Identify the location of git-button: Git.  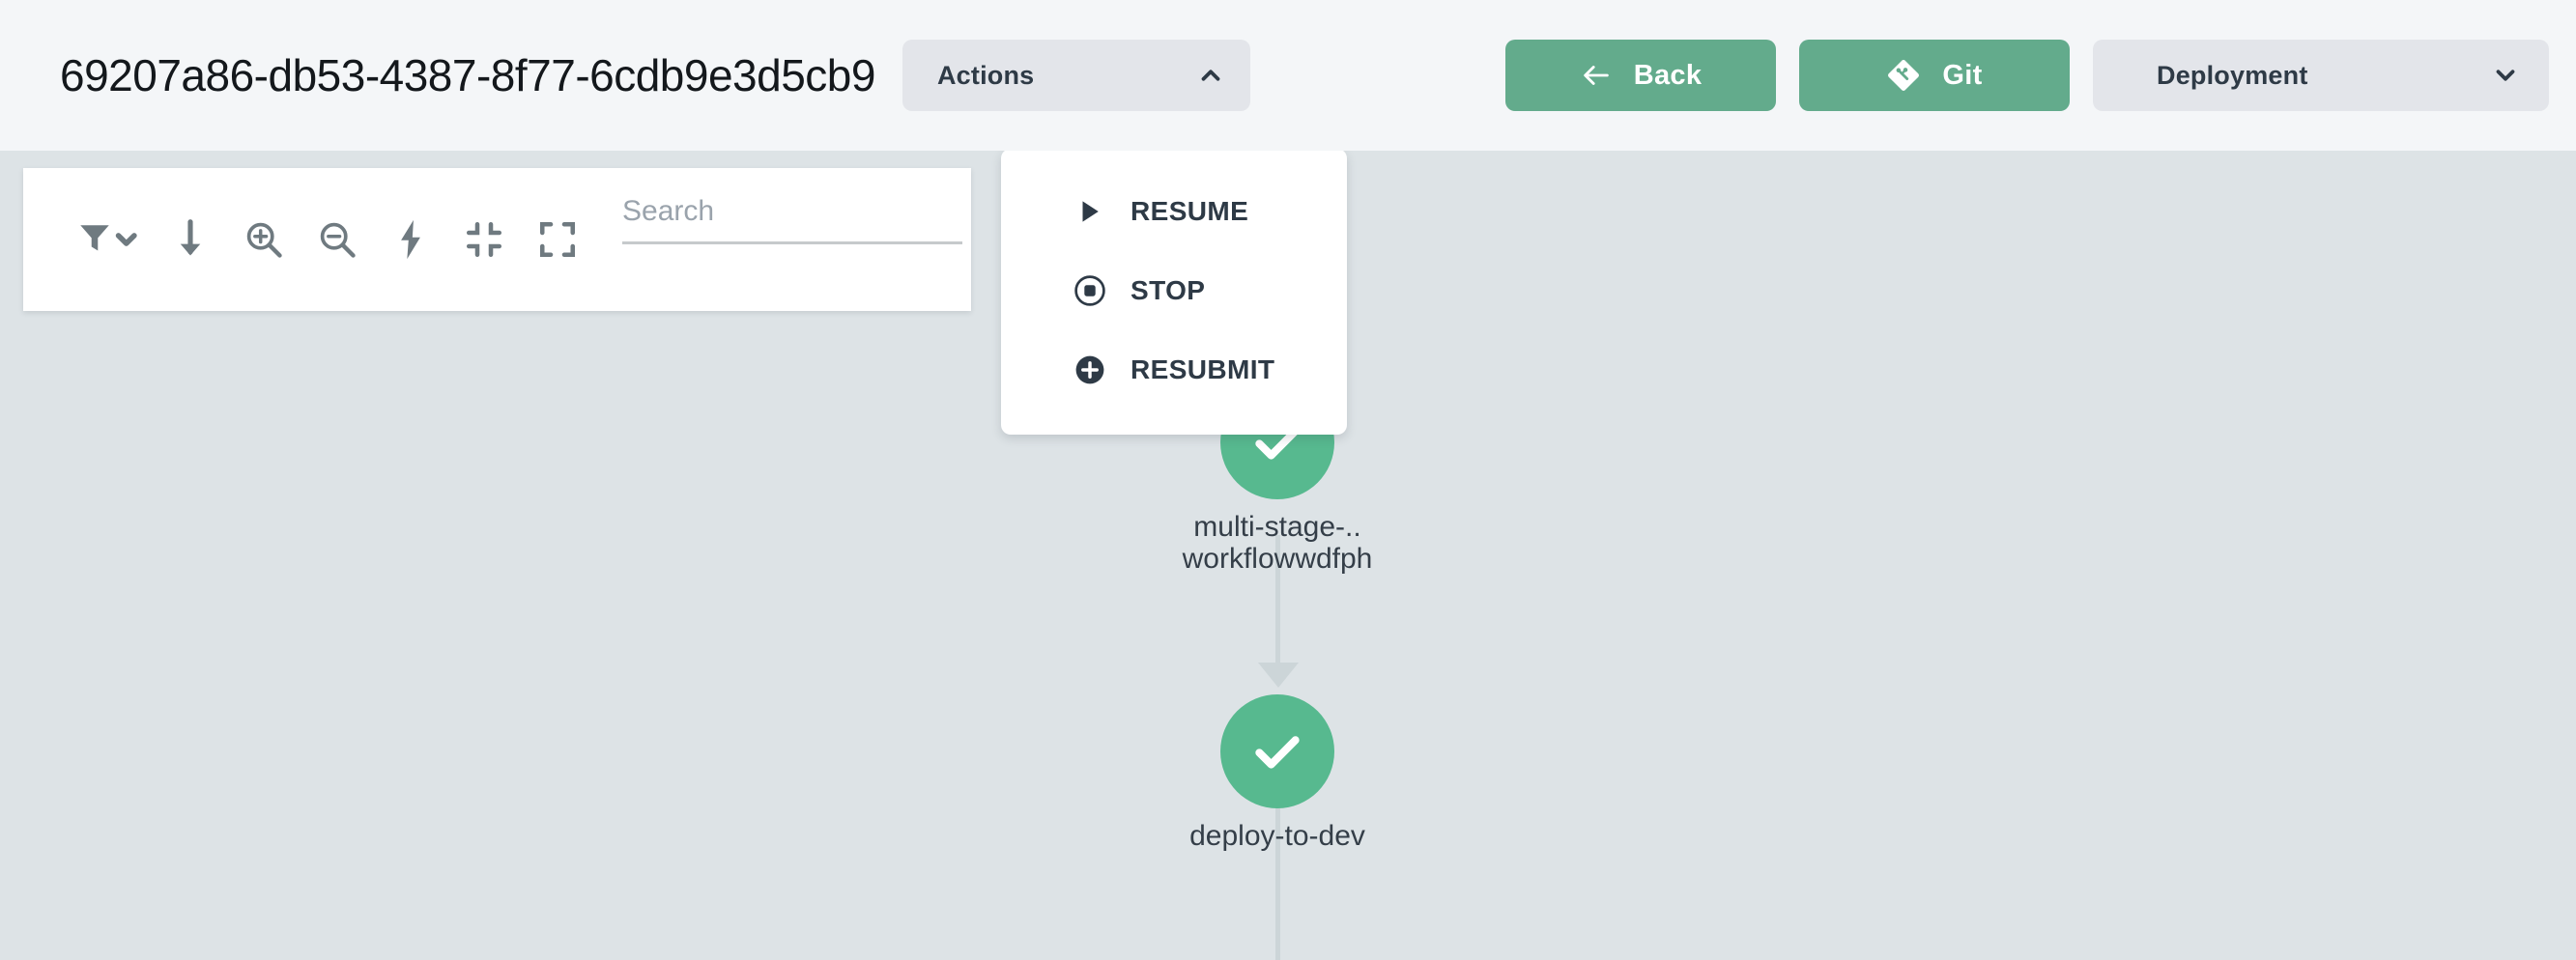
(1935, 75).